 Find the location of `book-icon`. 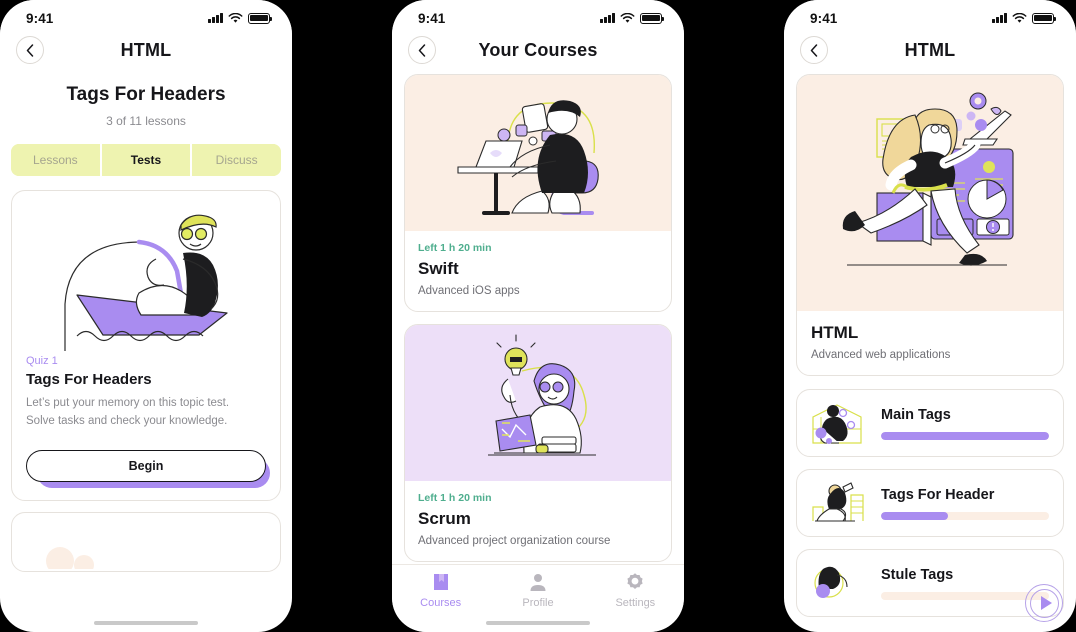

book-icon is located at coordinates (440, 582).